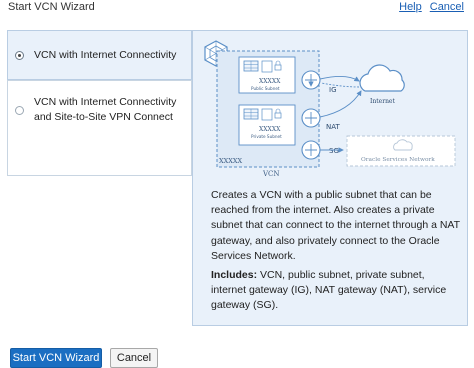 This screenshot has height=368, width=474. I want to click on cancel-link: Cancel, so click(447, 7).